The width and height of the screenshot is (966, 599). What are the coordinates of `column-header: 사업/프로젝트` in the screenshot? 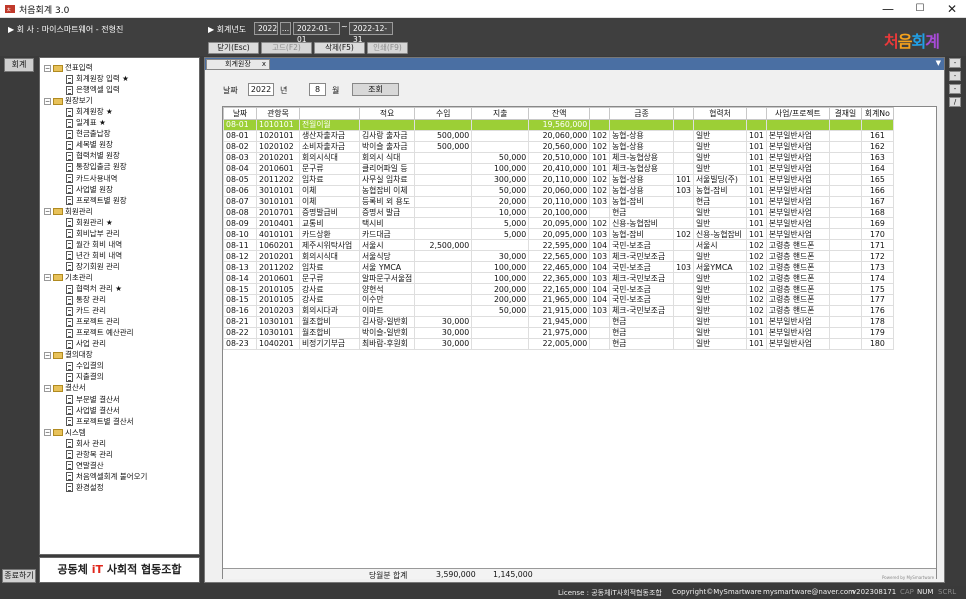 It's located at (797, 113).